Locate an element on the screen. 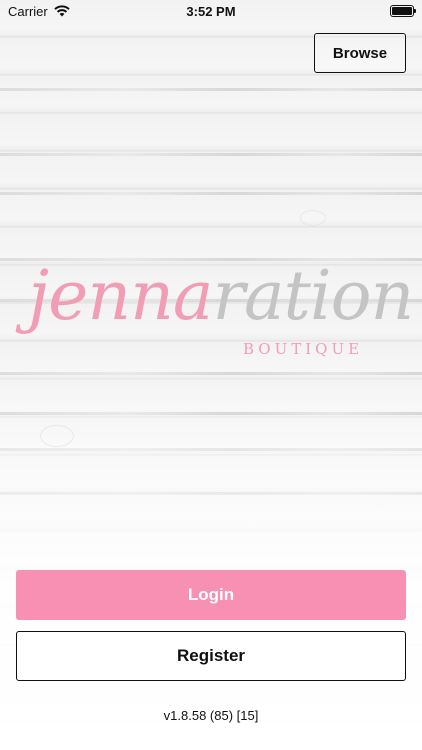 This screenshot has width=422, height=750. status-bar-left: Carrier is located at coordinates (39, 11).